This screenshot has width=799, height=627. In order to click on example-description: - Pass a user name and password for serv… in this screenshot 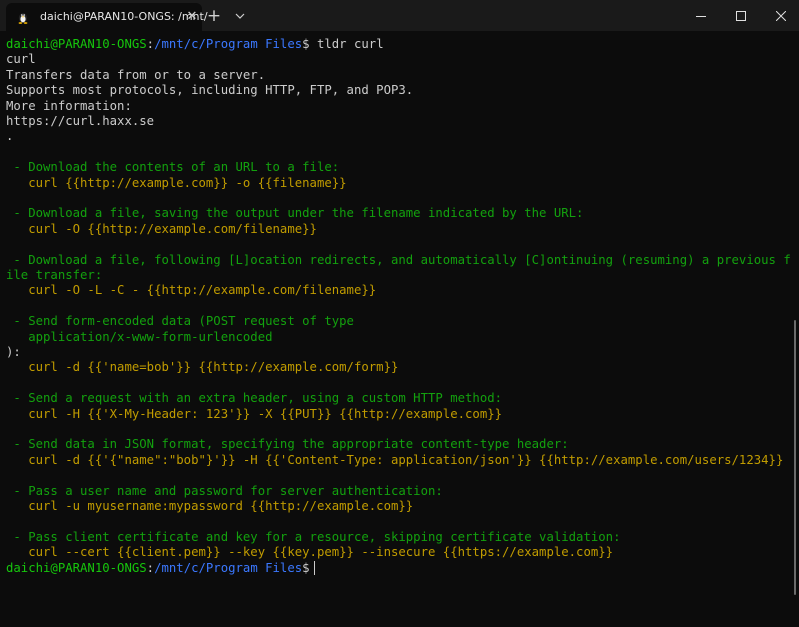, I will do `click(224, 490)`.